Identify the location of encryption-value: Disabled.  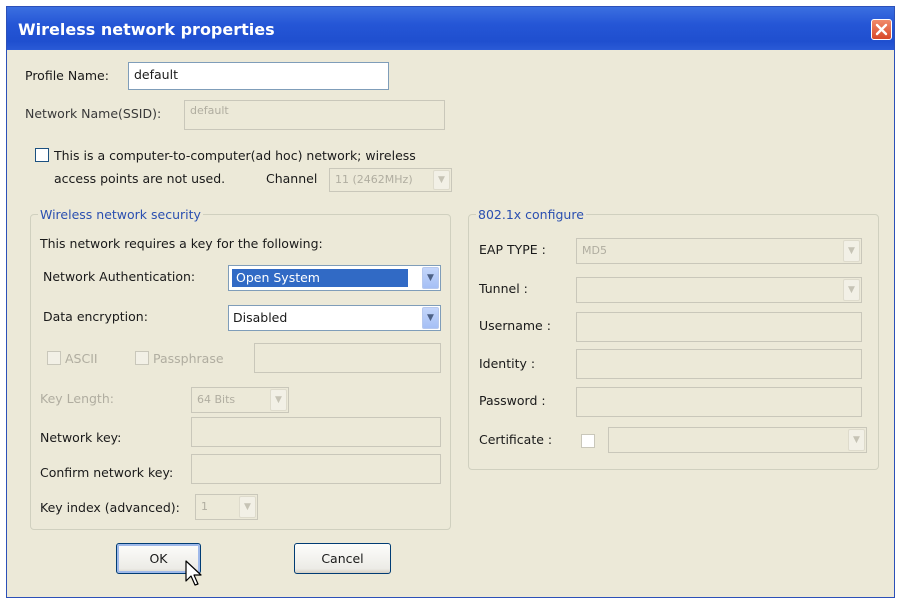
(260, 317).